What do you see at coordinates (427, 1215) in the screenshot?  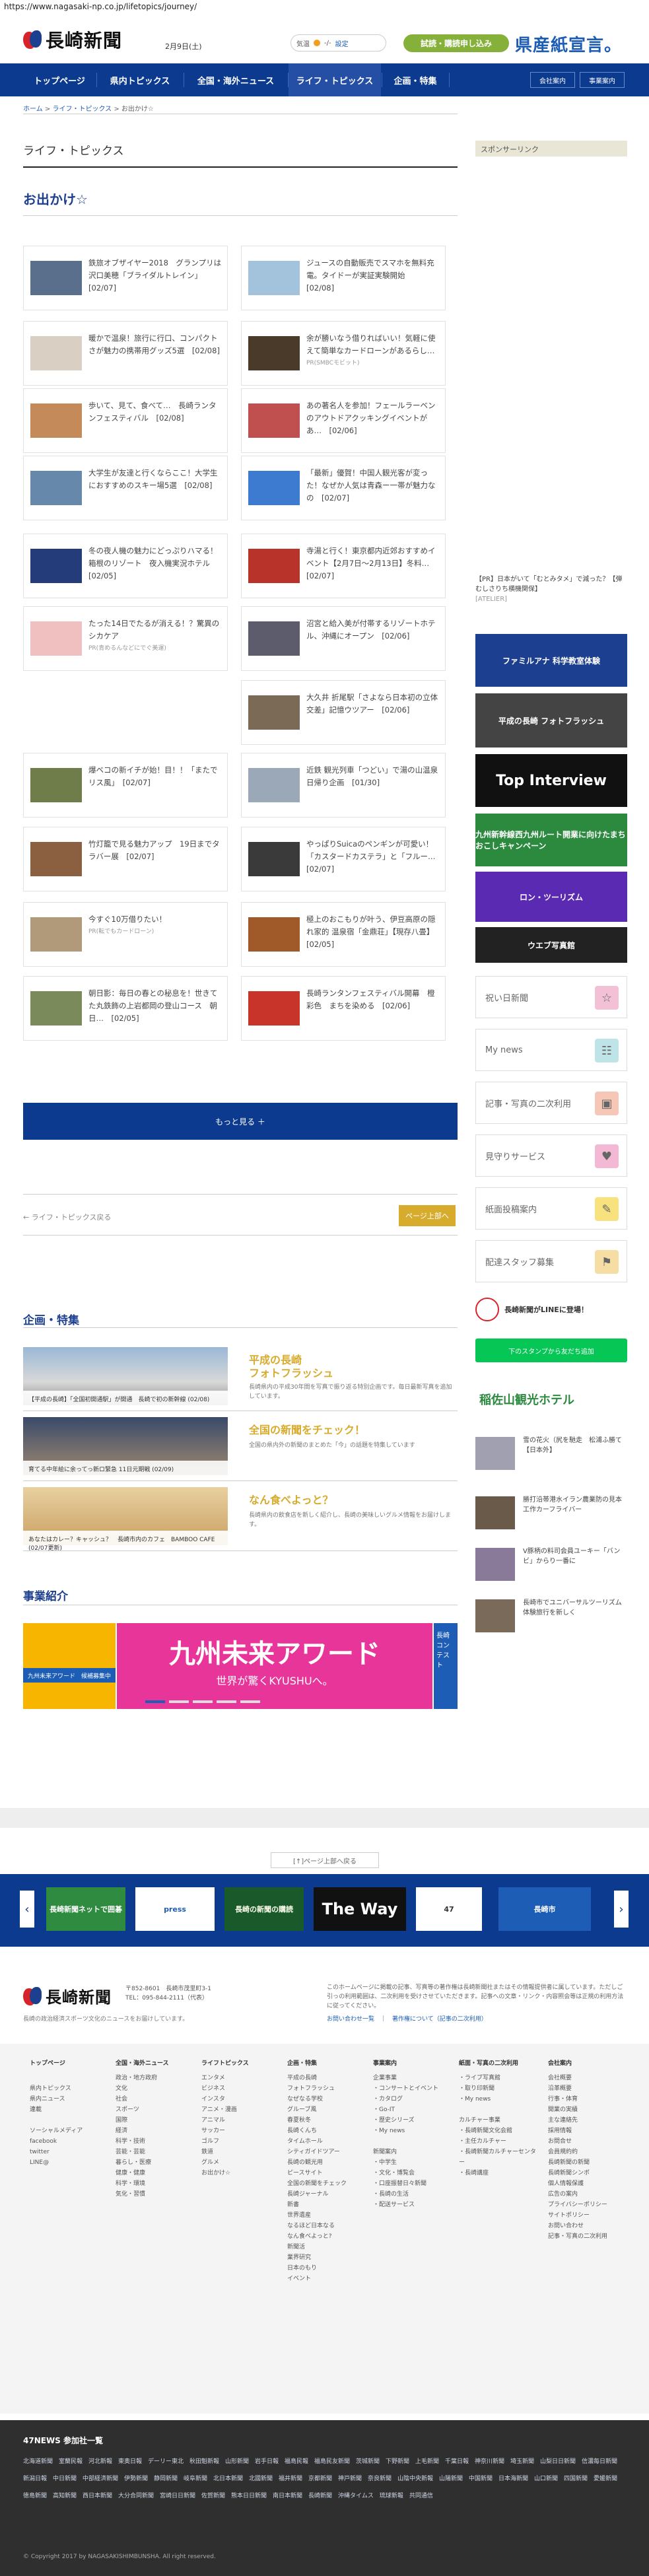 I see `page-top-button: ページ上部へ` at bounding box center [427, 1215].